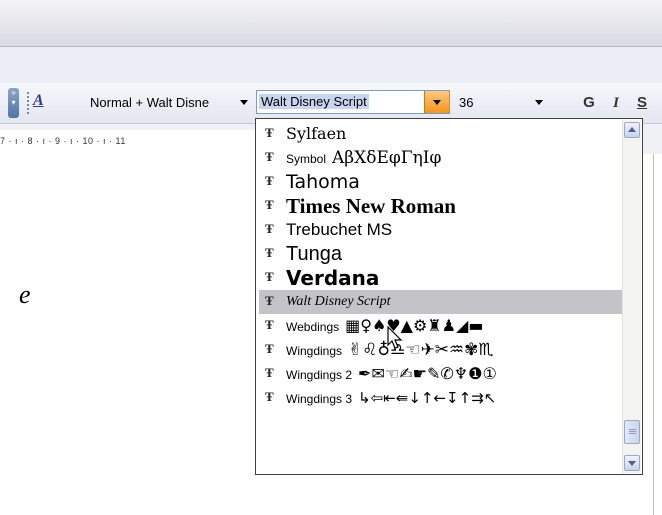  I want to click on font-item-label: Symbol ΑβΧδΕφΓηΙφ, so click(364, 158).